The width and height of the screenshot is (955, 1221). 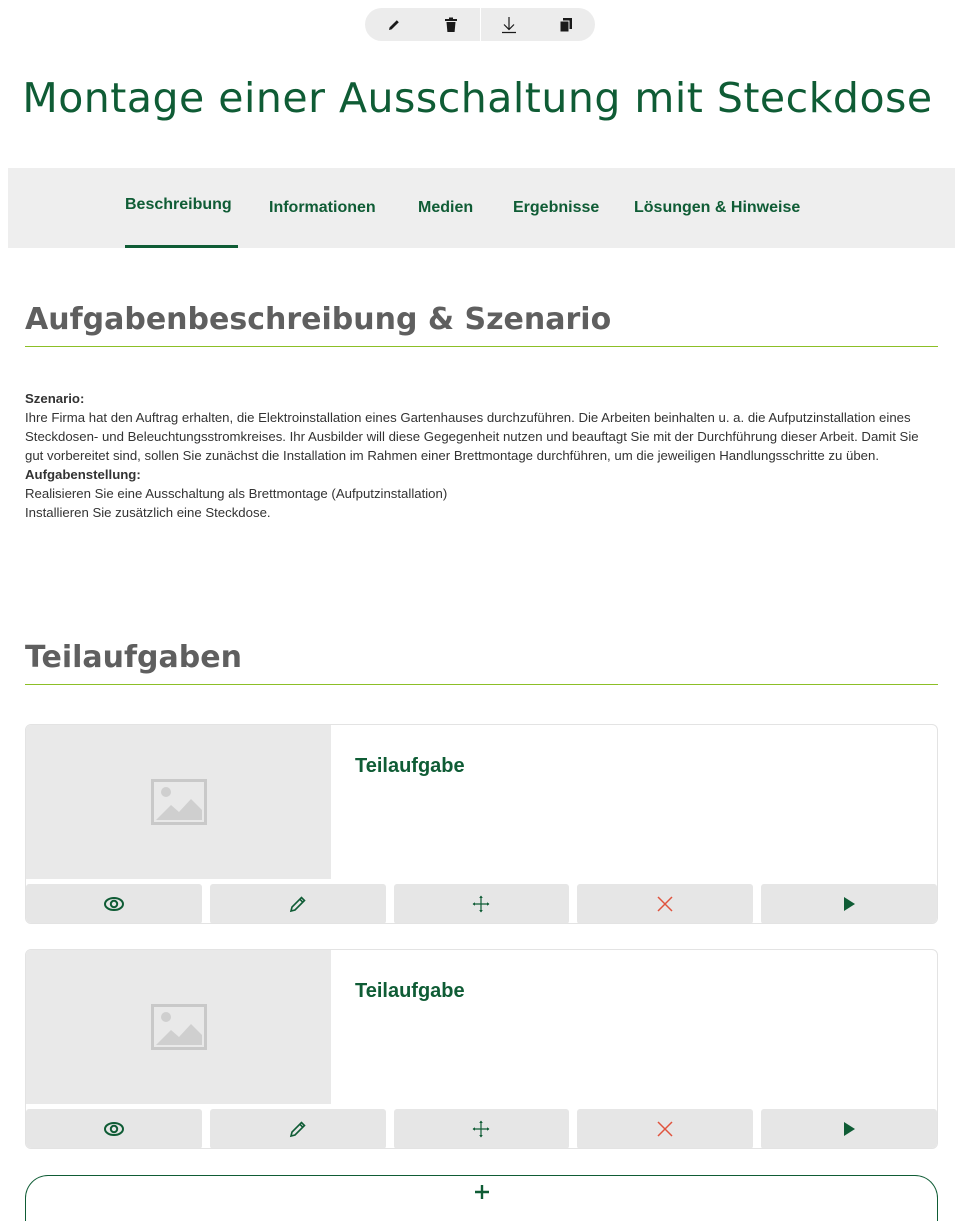 I want to click on tab-label: Informationen, so click(x=322, y=207).